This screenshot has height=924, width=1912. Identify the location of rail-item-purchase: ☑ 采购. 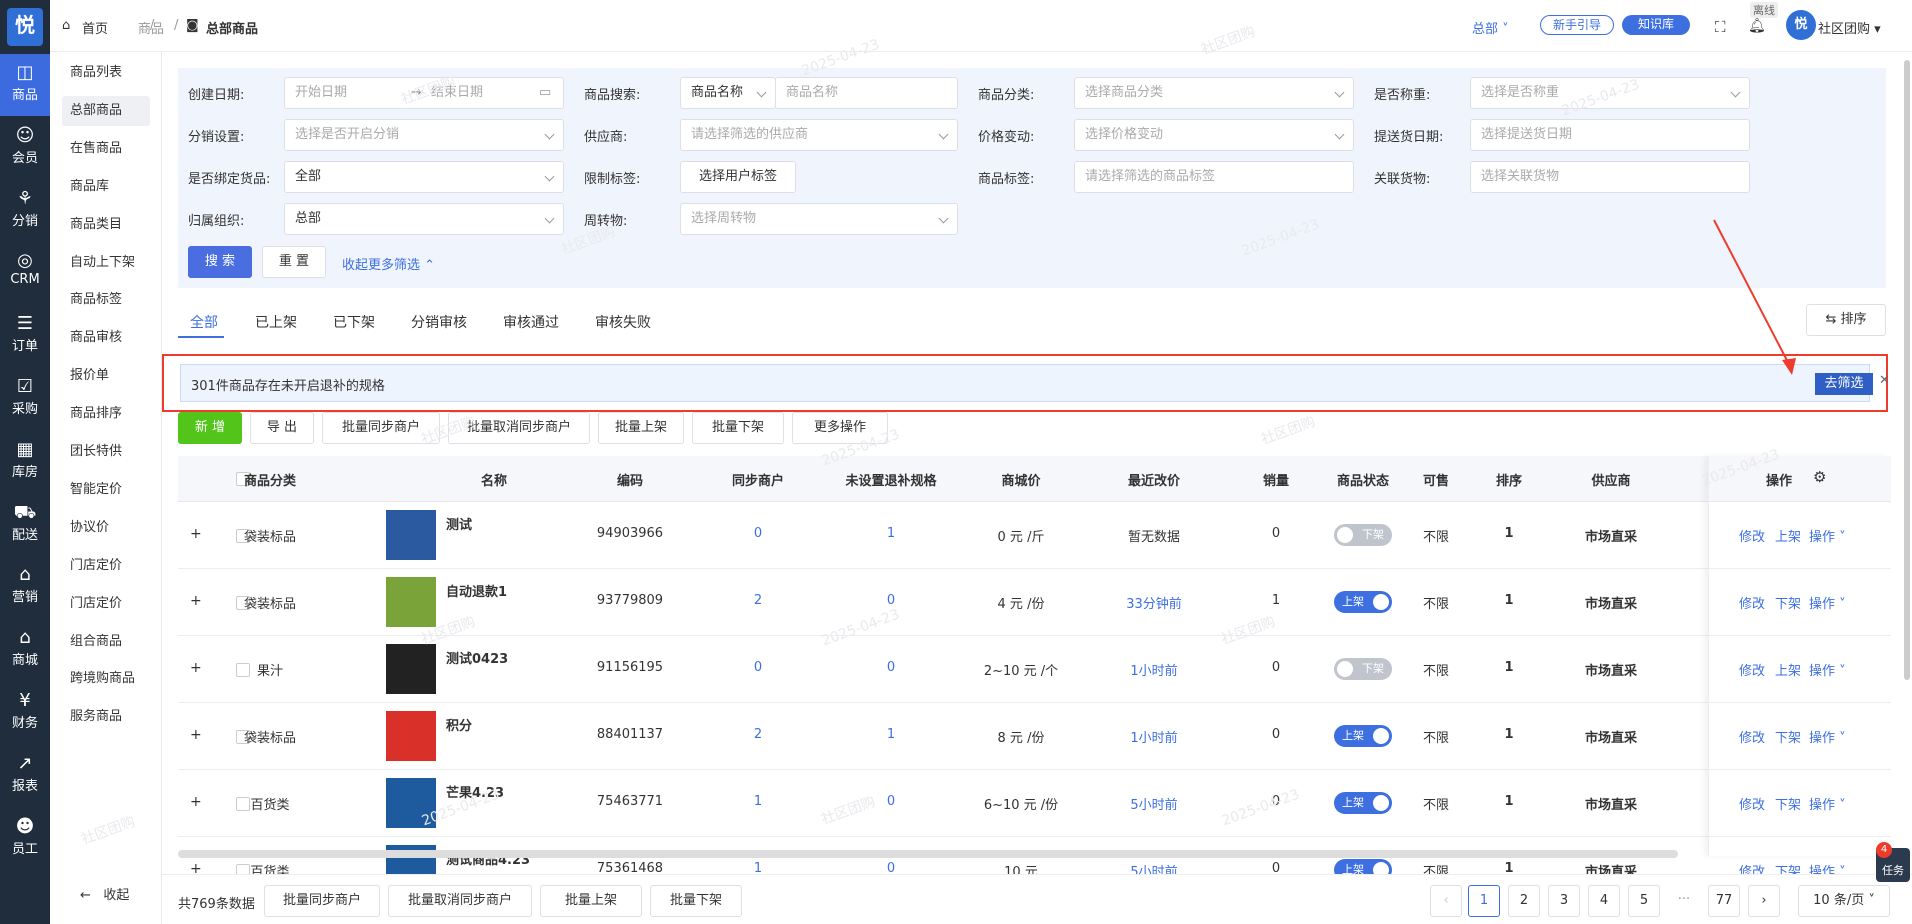
(25, 399).